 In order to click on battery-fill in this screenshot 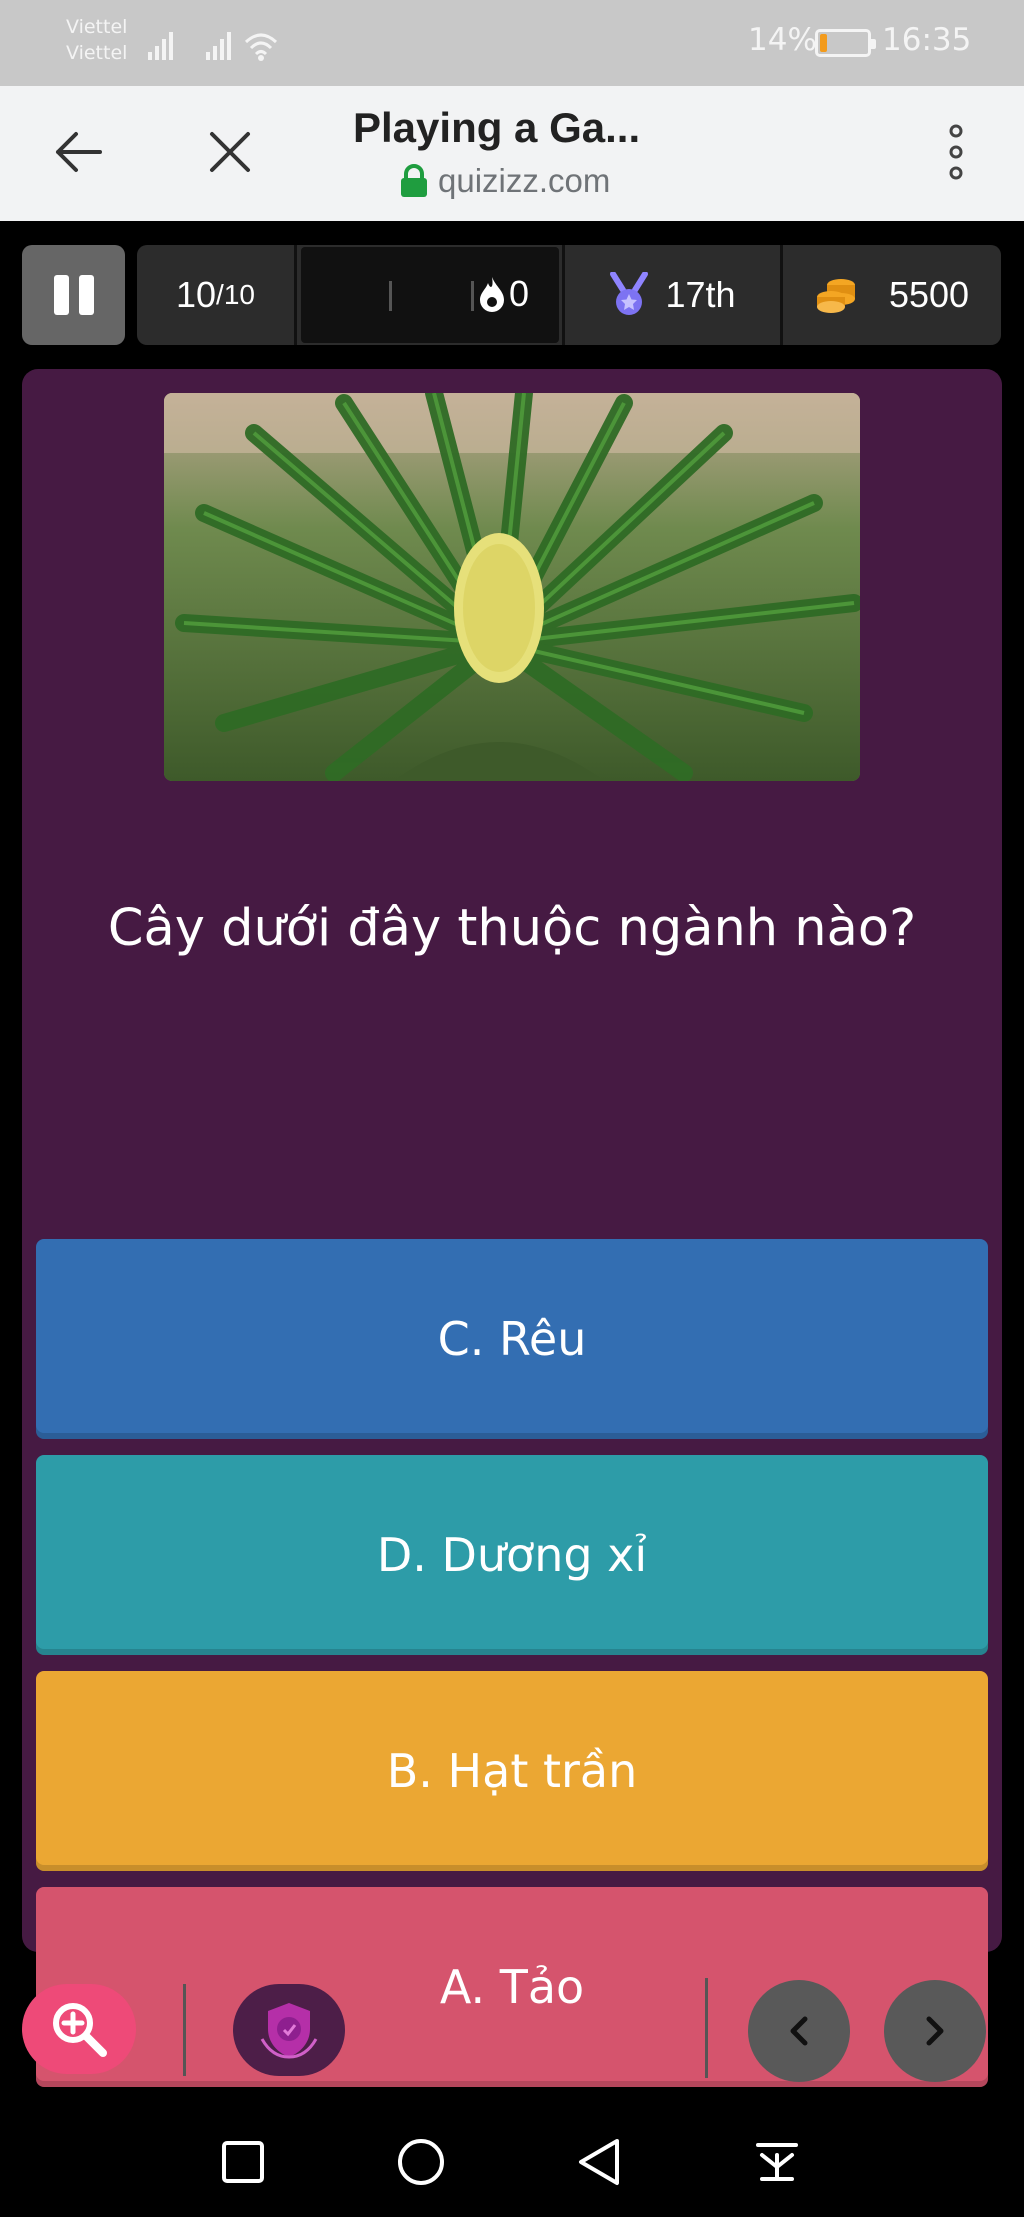, I will do `click(823, 43)`.